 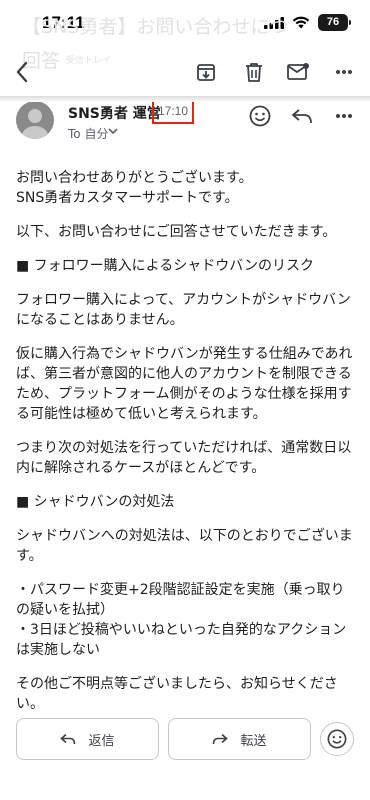 I want to click on body-paragraph: フォロワー購入によって、アカウントがシャドウバンになることはありません。, so click(x=183, y=310).